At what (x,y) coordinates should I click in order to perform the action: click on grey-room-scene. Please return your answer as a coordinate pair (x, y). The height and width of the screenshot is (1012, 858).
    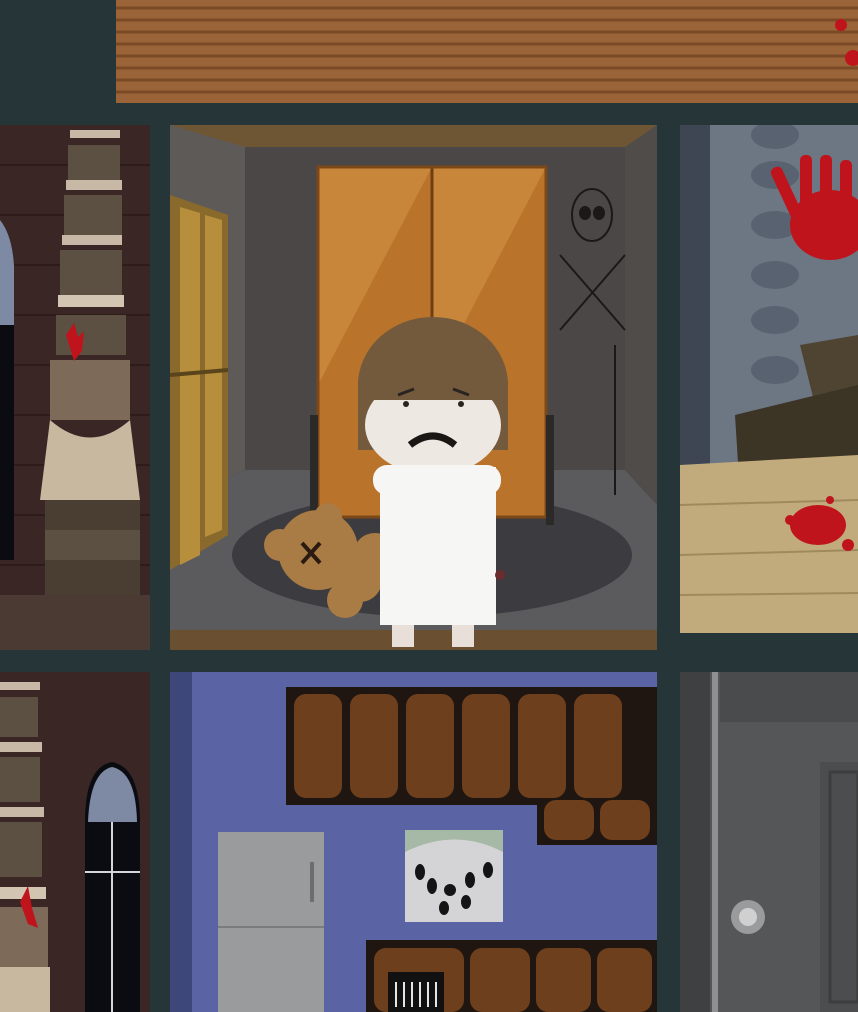
    Looking at the image, I should click on (769, 842).